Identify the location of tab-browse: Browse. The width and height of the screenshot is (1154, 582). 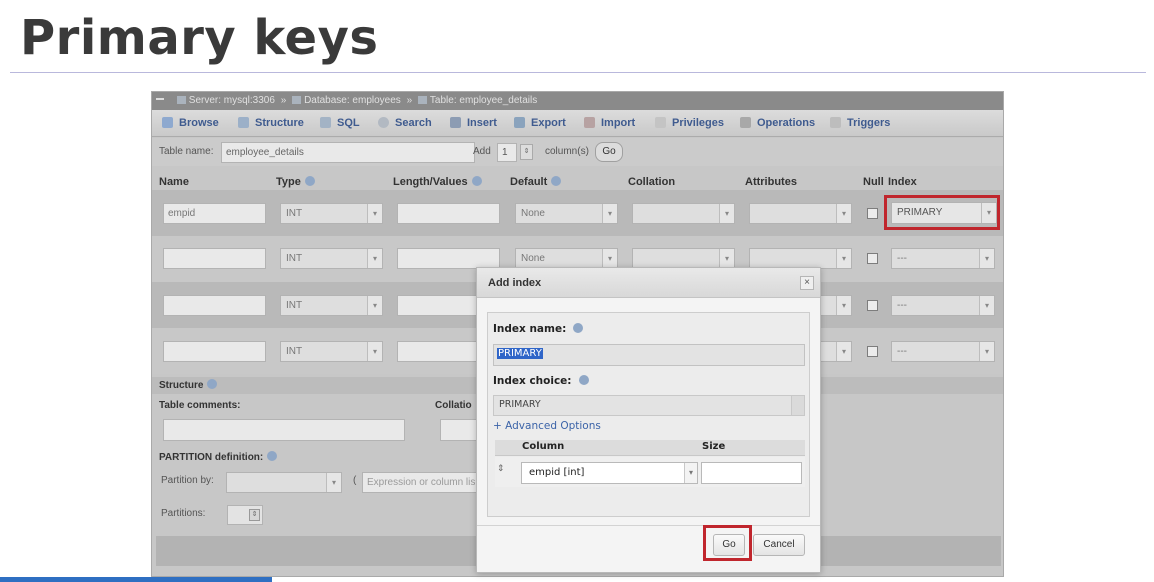
(190, 123).